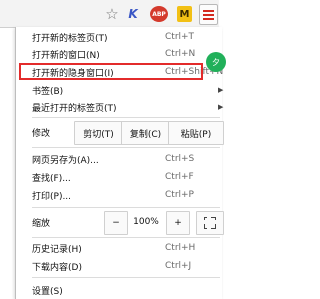 This screenshot has height=299, width=320. What do you see at coordinates (127, 177) in the screenshot?
I see `menu-item-find: 查找(F)... Ctrl+F` at bounding box center [127, 177].